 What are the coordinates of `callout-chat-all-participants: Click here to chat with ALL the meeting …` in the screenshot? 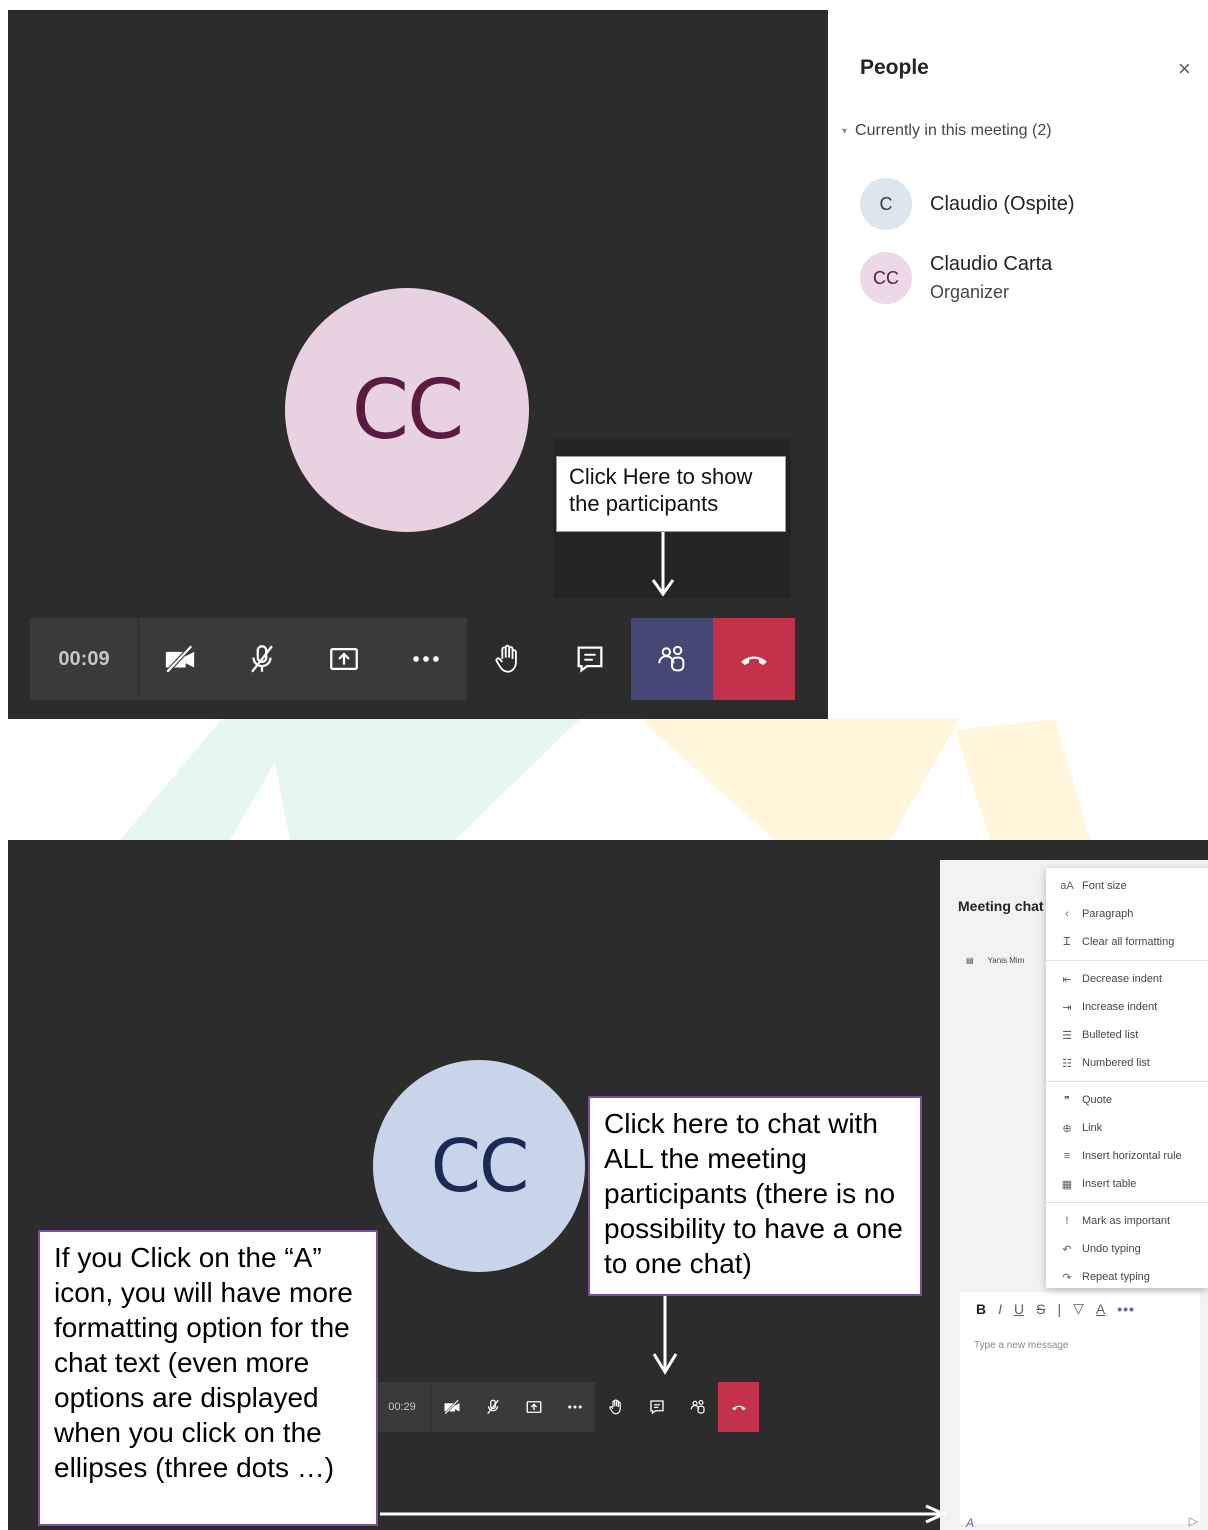 It's located at (755, 1196).